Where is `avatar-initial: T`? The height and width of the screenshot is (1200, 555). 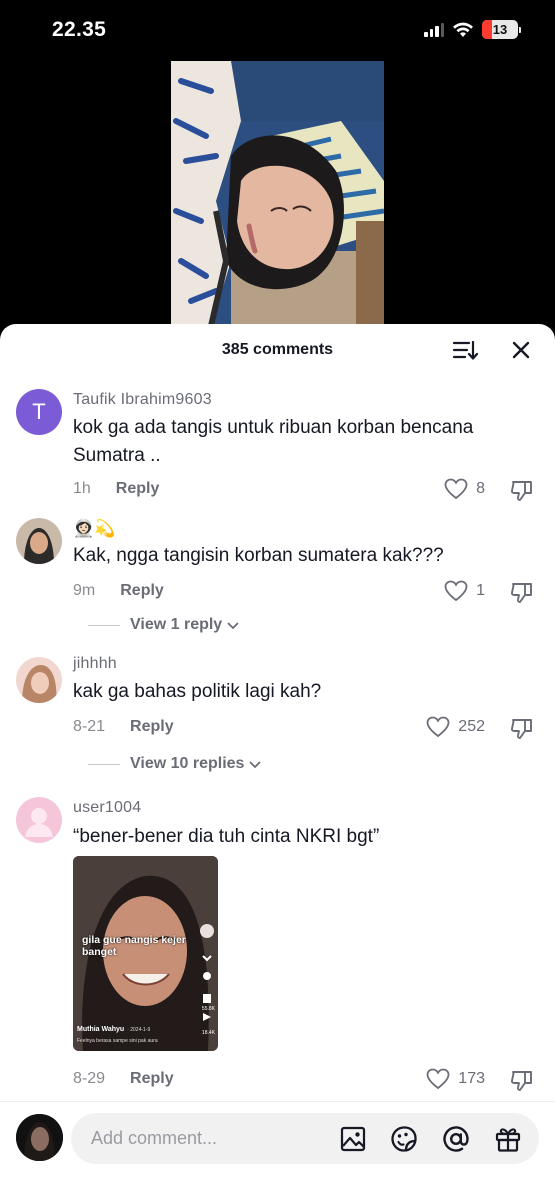
avatar-initial: T is located at coordinates (39, 411).